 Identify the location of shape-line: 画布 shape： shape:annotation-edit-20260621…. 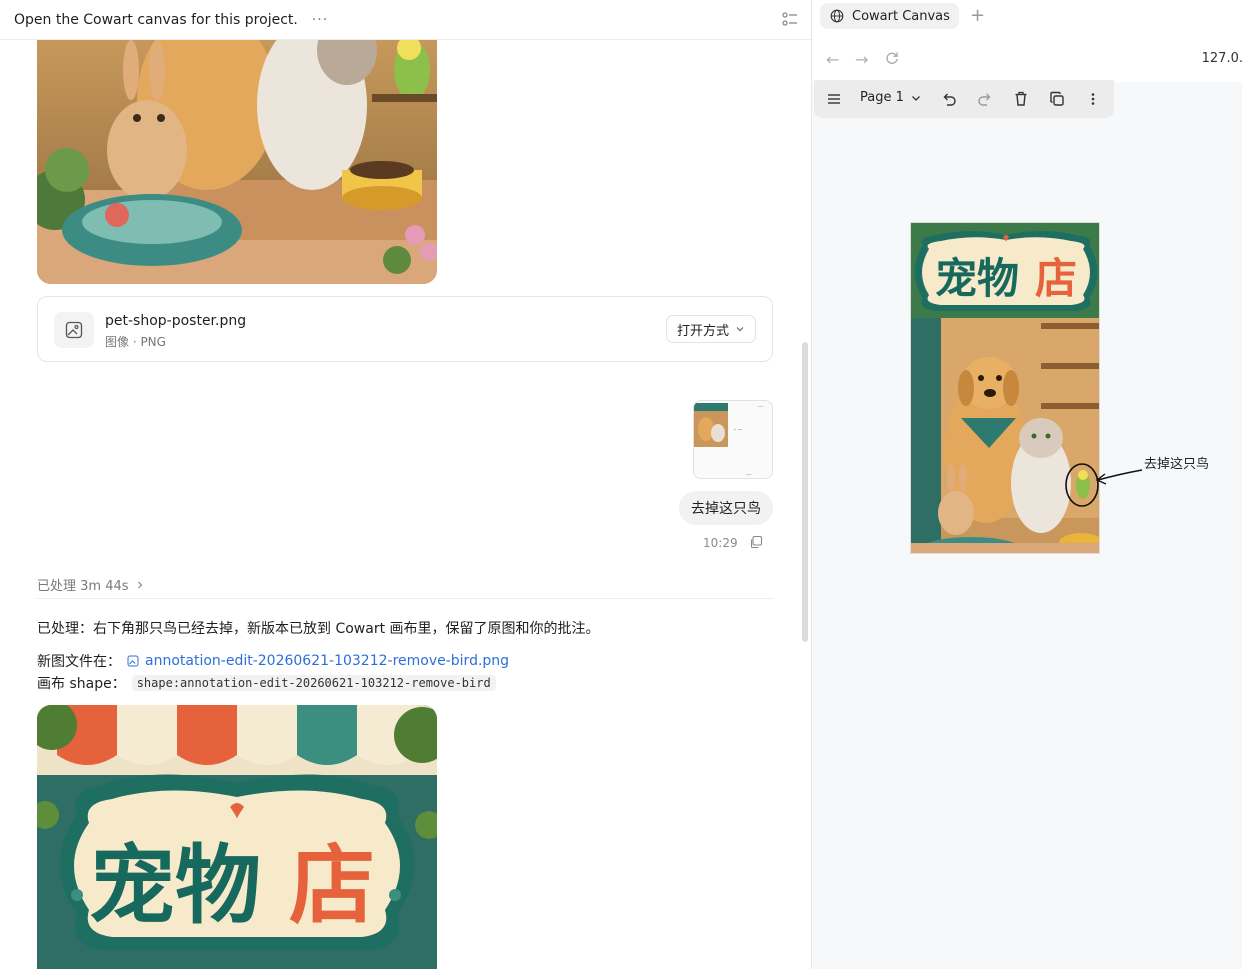
(266, 683).